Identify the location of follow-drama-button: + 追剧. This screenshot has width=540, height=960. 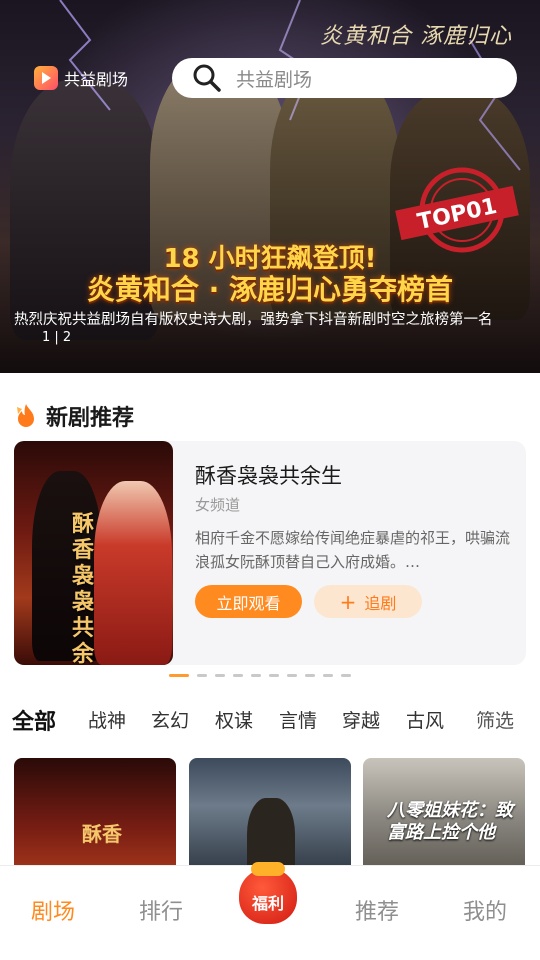
(368, 601).